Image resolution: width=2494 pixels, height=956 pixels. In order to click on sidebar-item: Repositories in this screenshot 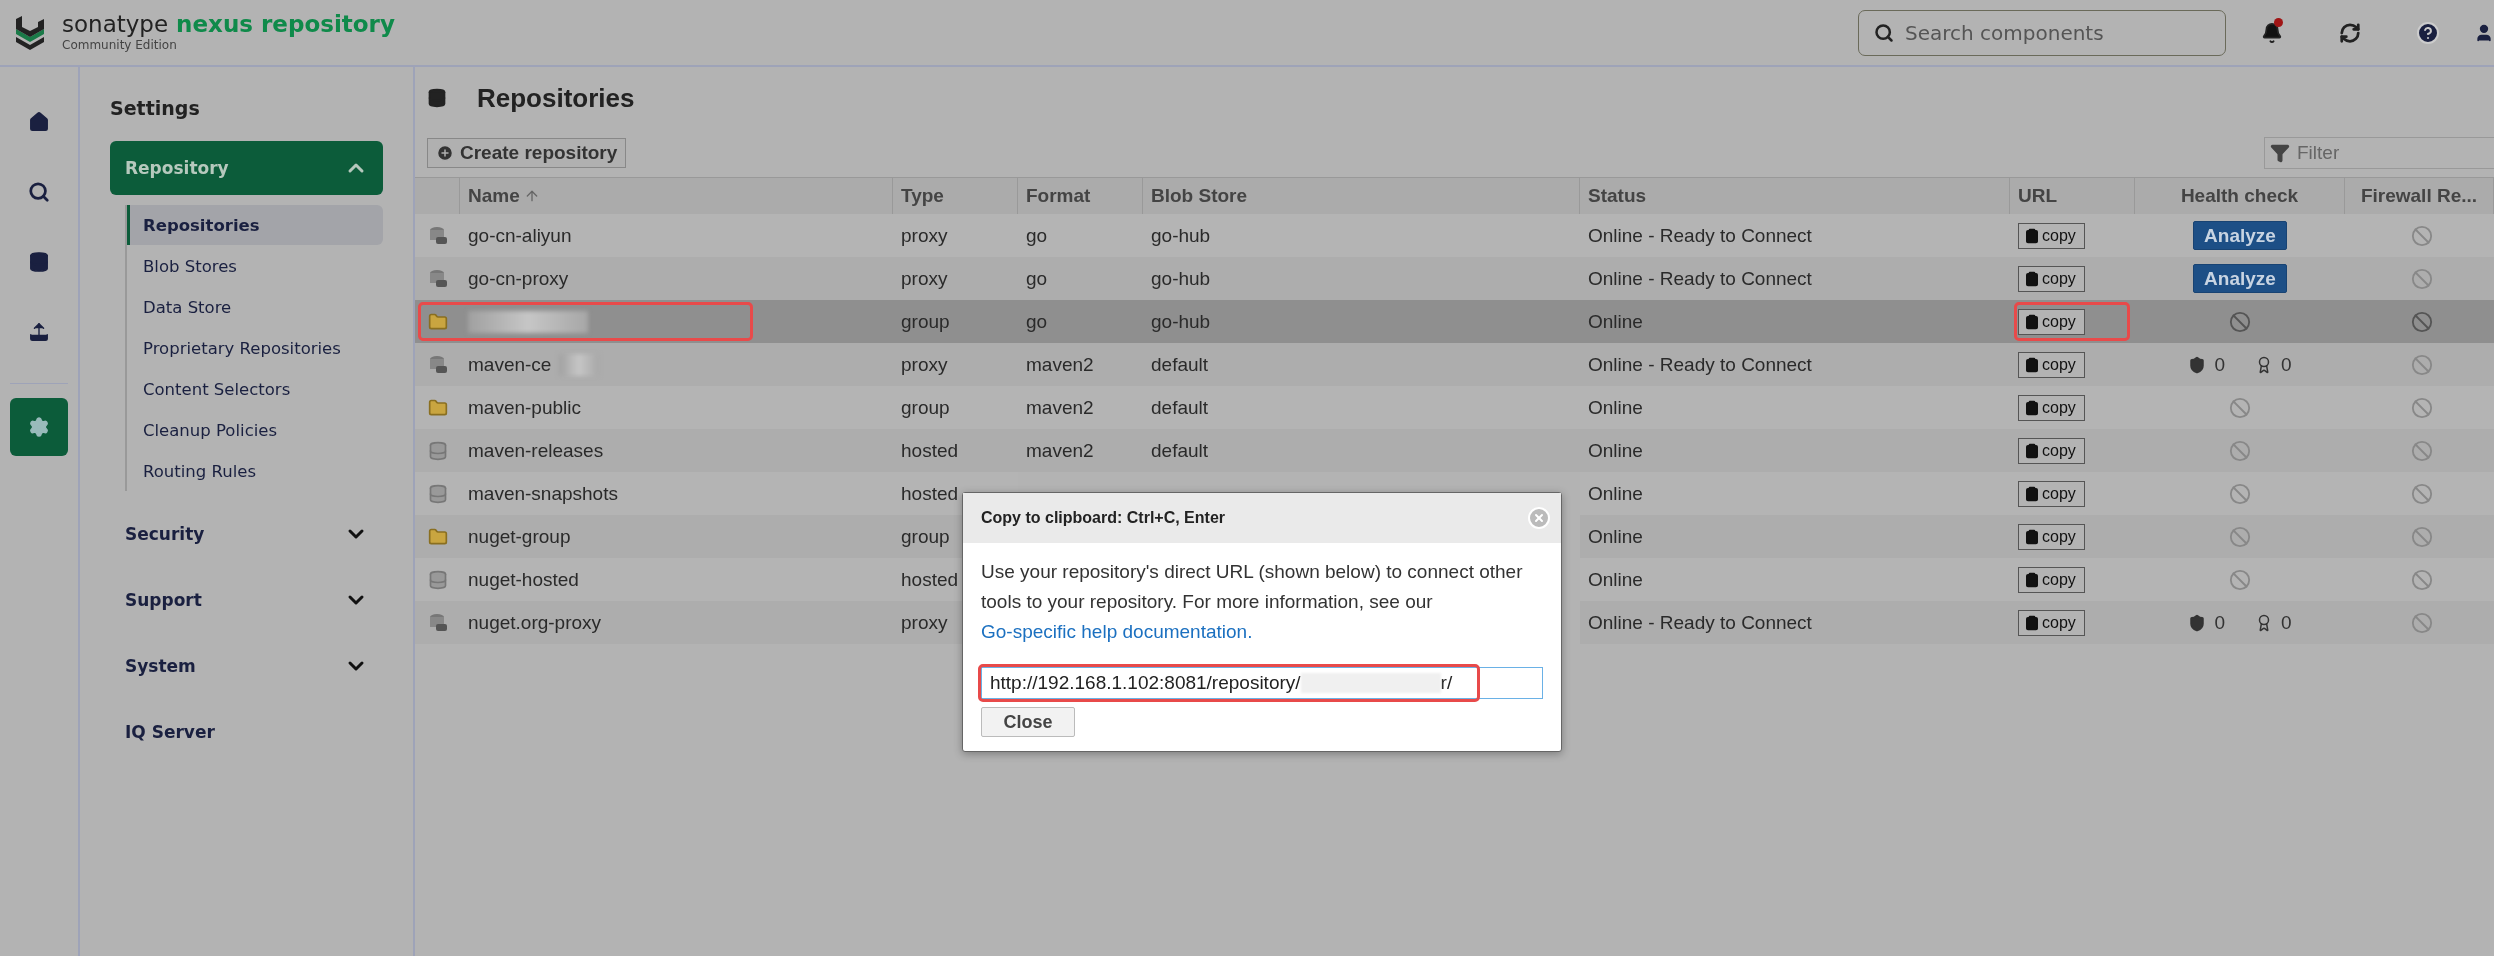, I will do `click(255, 225)`.